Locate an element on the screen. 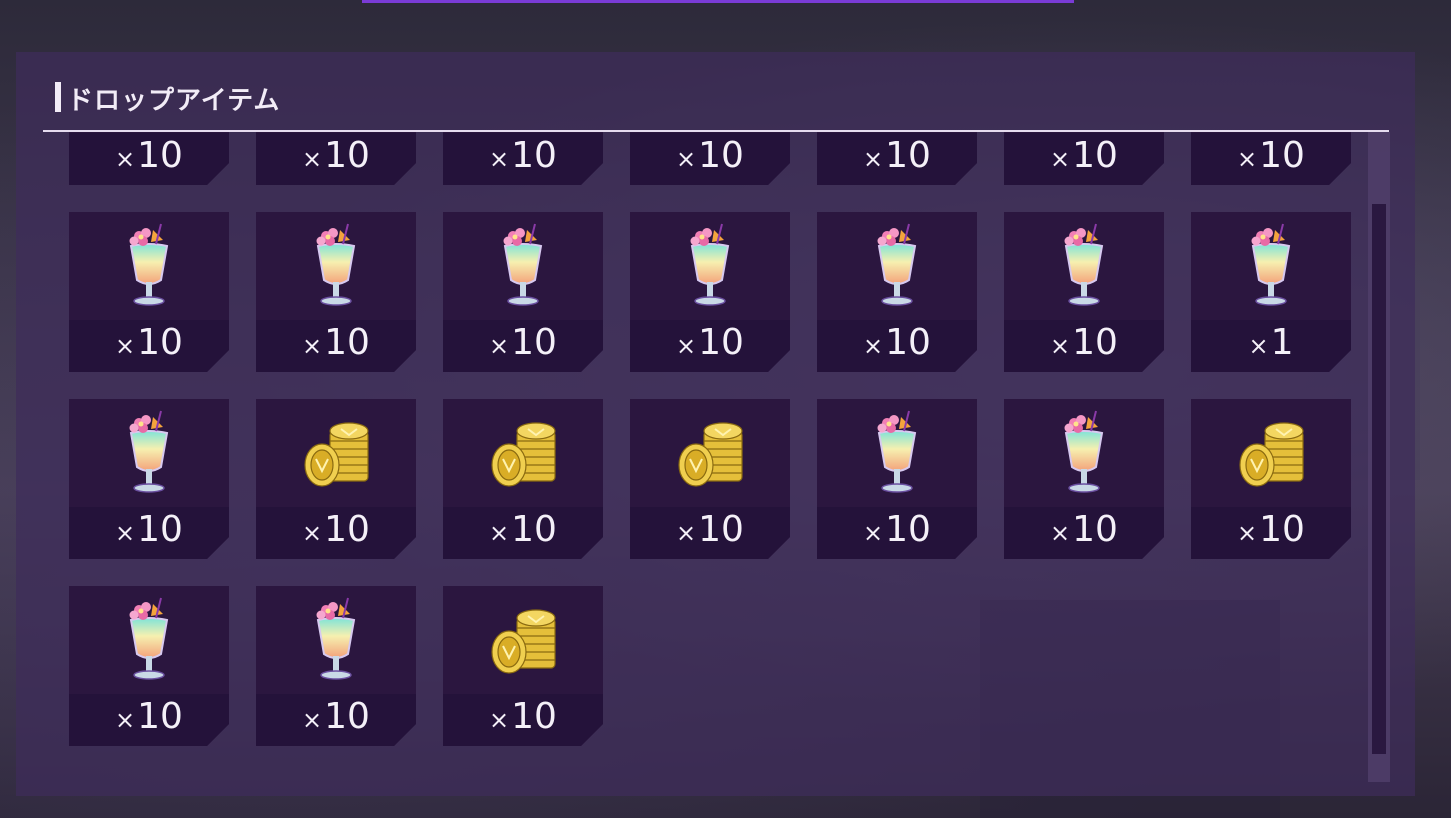 This screenshot has height=818, width=1451. item-count: ×1 is located at coordinates (1271, 344).